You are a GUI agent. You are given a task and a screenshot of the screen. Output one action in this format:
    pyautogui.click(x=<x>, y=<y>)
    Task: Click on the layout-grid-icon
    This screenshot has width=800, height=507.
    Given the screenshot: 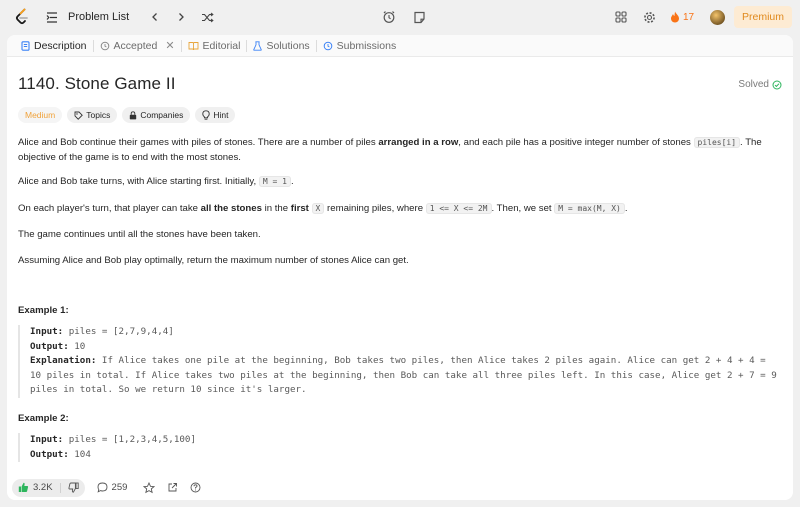 What is the action you would take?
    pyautogui.click(x=621, y=17)
    